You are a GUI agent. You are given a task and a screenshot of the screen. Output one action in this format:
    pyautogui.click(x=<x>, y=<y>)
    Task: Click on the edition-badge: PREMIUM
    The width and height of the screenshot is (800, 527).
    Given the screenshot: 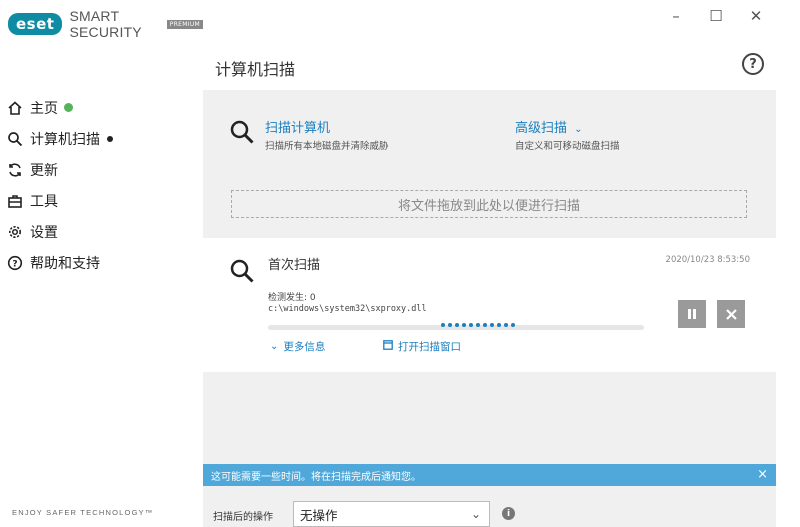 What is the action you would take?
    pyautogui.click(x=184, y=24)
    